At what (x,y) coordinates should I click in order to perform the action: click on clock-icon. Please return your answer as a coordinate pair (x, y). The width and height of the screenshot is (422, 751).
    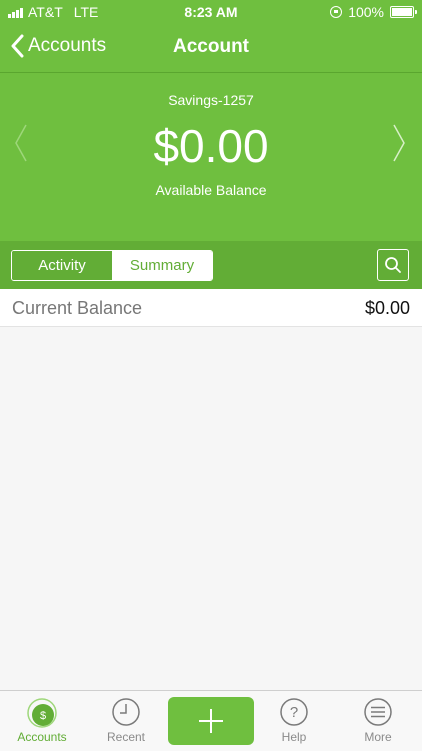
    Looking at the image, I should click on (126, 712).